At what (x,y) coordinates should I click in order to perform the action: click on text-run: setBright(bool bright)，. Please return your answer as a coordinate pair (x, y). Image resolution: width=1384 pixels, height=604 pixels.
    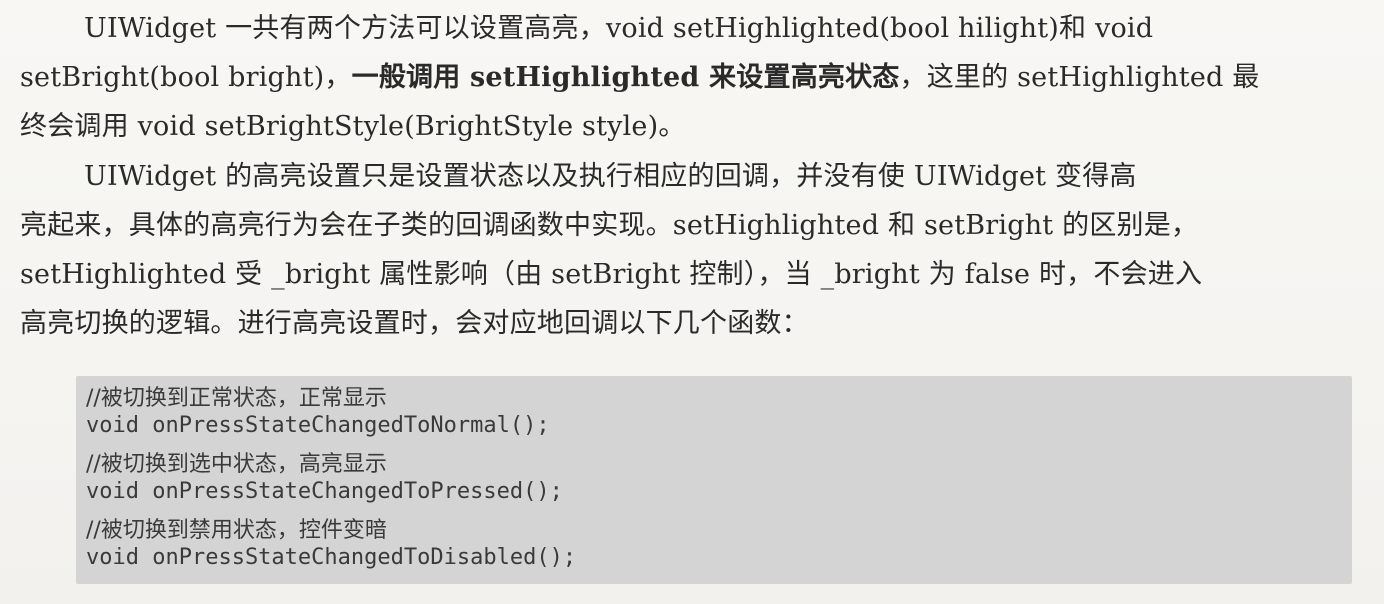
    Looking at the image, I should click on (186, 77).